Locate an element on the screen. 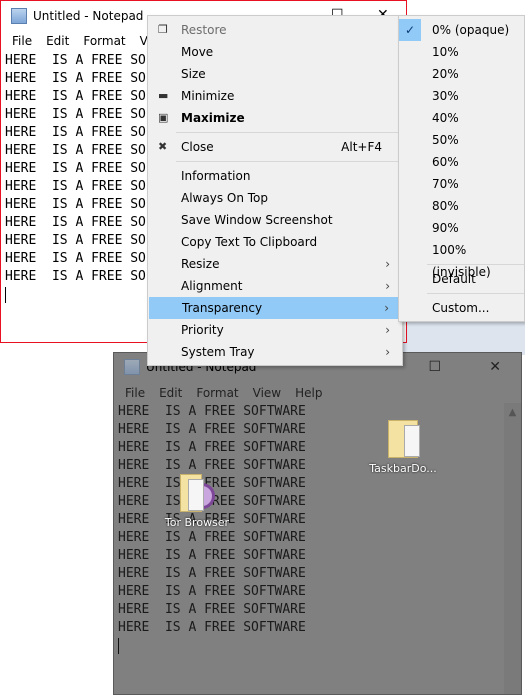 Image resolution: width=525 pixels, height=695 pixels. menu-item-alignment: Alignment › is located at coordinates (275, 286).